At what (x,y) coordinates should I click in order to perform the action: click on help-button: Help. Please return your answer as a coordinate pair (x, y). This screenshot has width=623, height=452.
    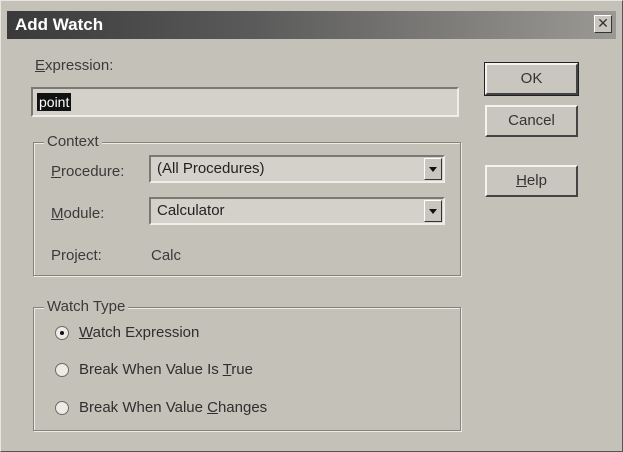
    Looking at the image, I should click on (531, 181).